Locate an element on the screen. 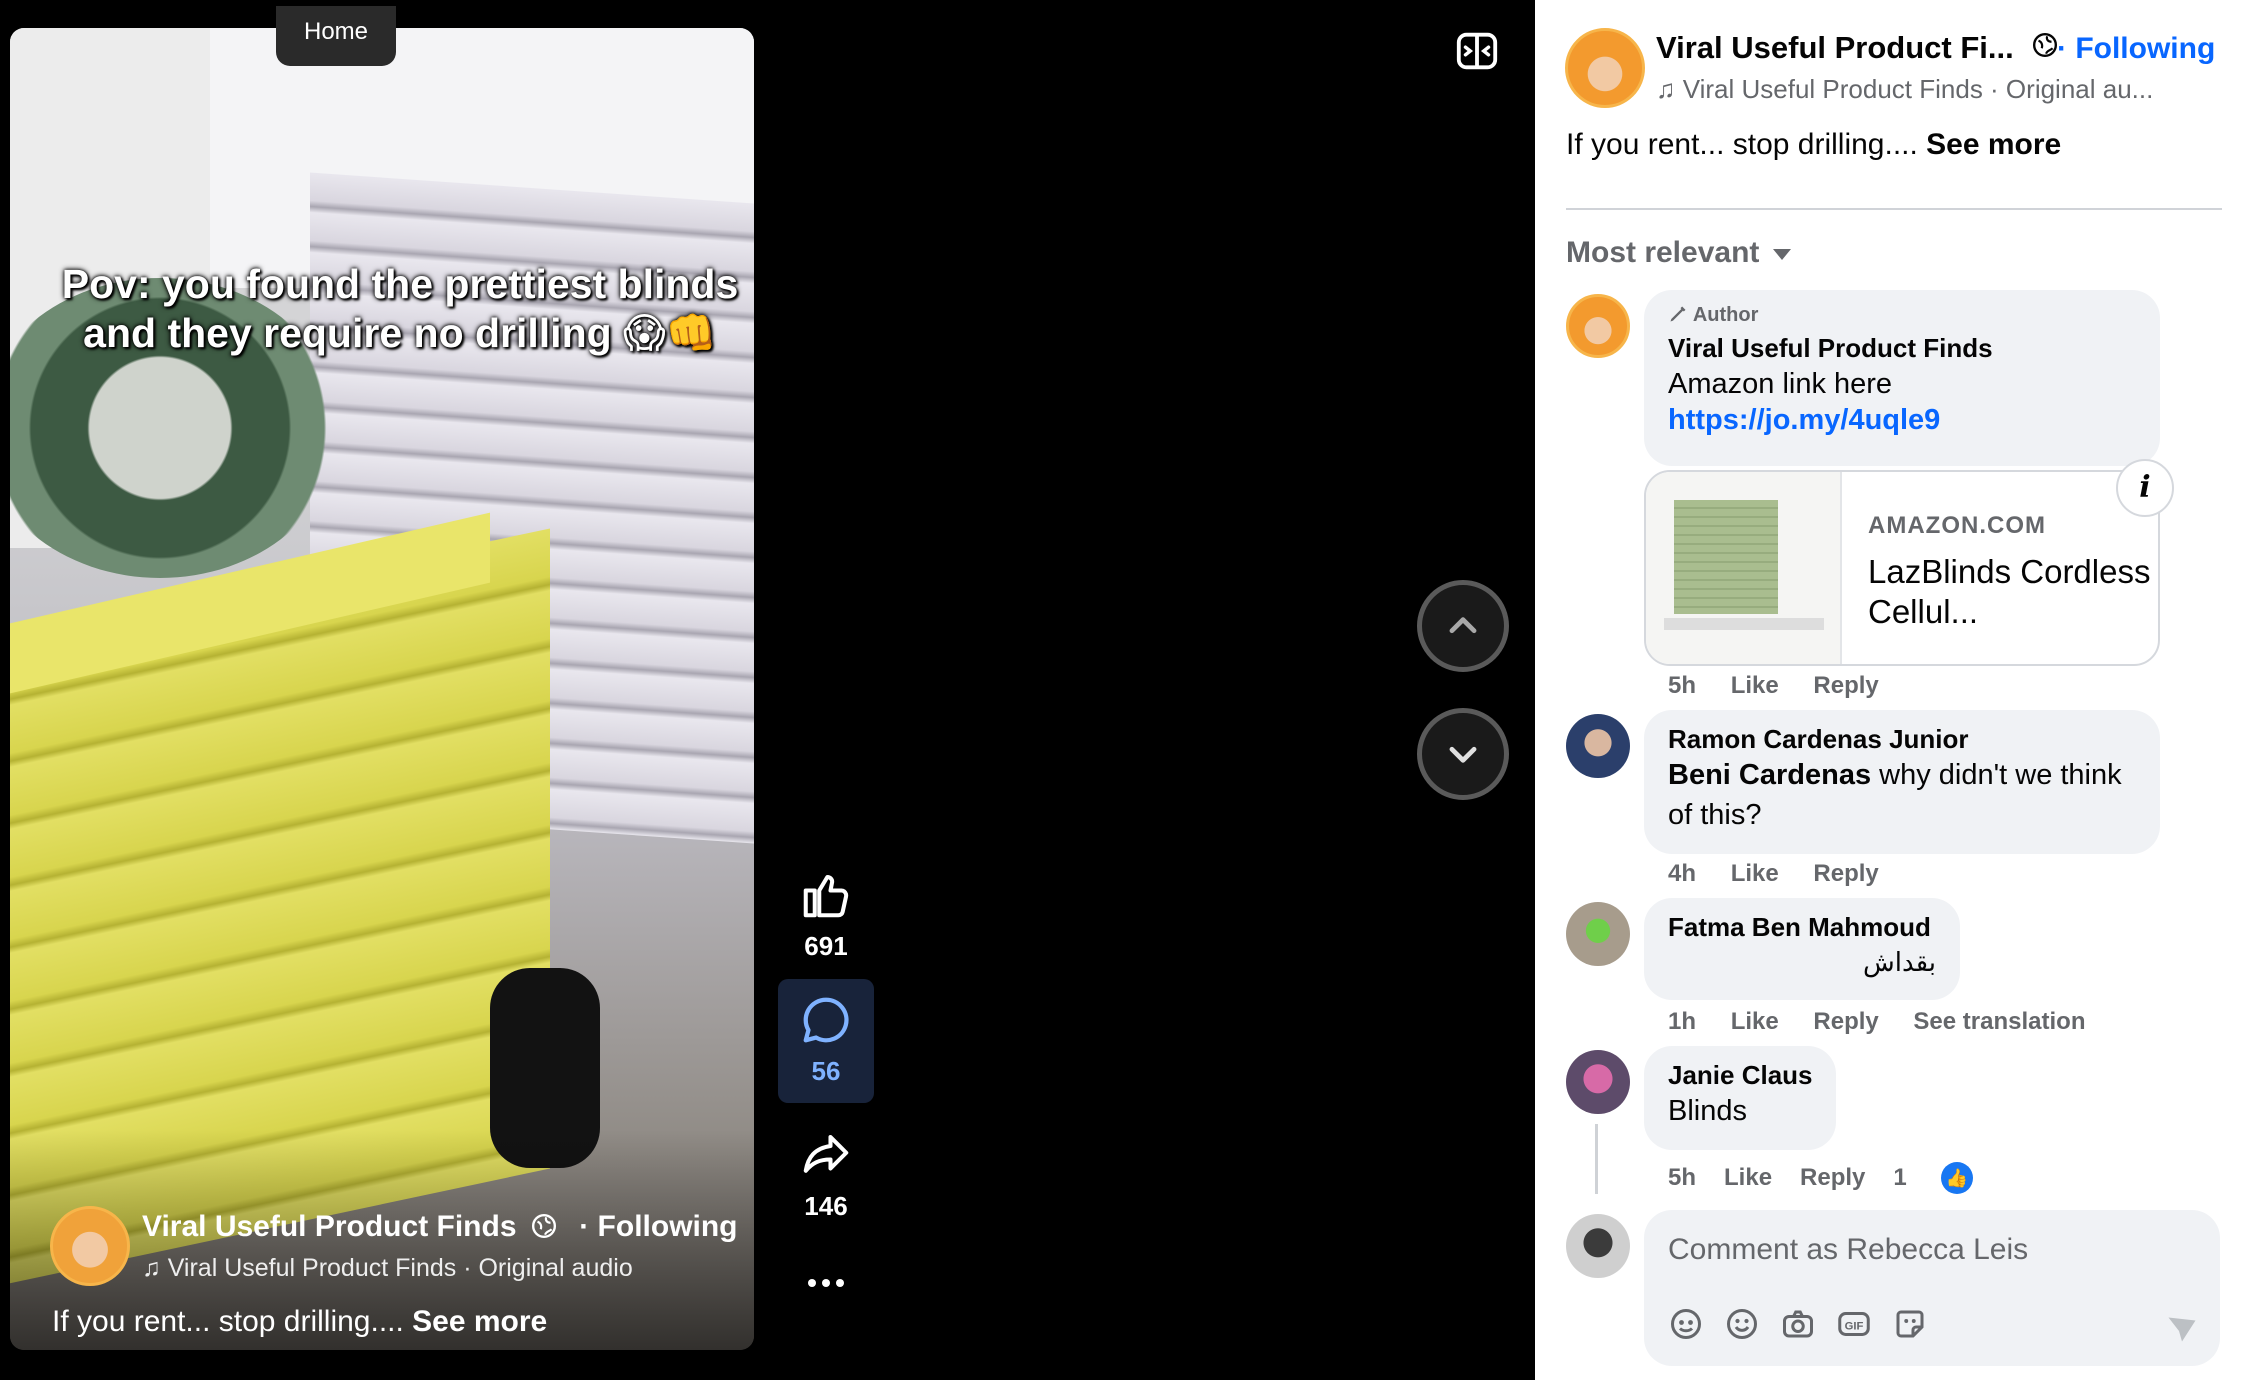 The height and width of the screenshot is (1380, 2252). chevron-down-icon is located at coordinates (1463, 754).